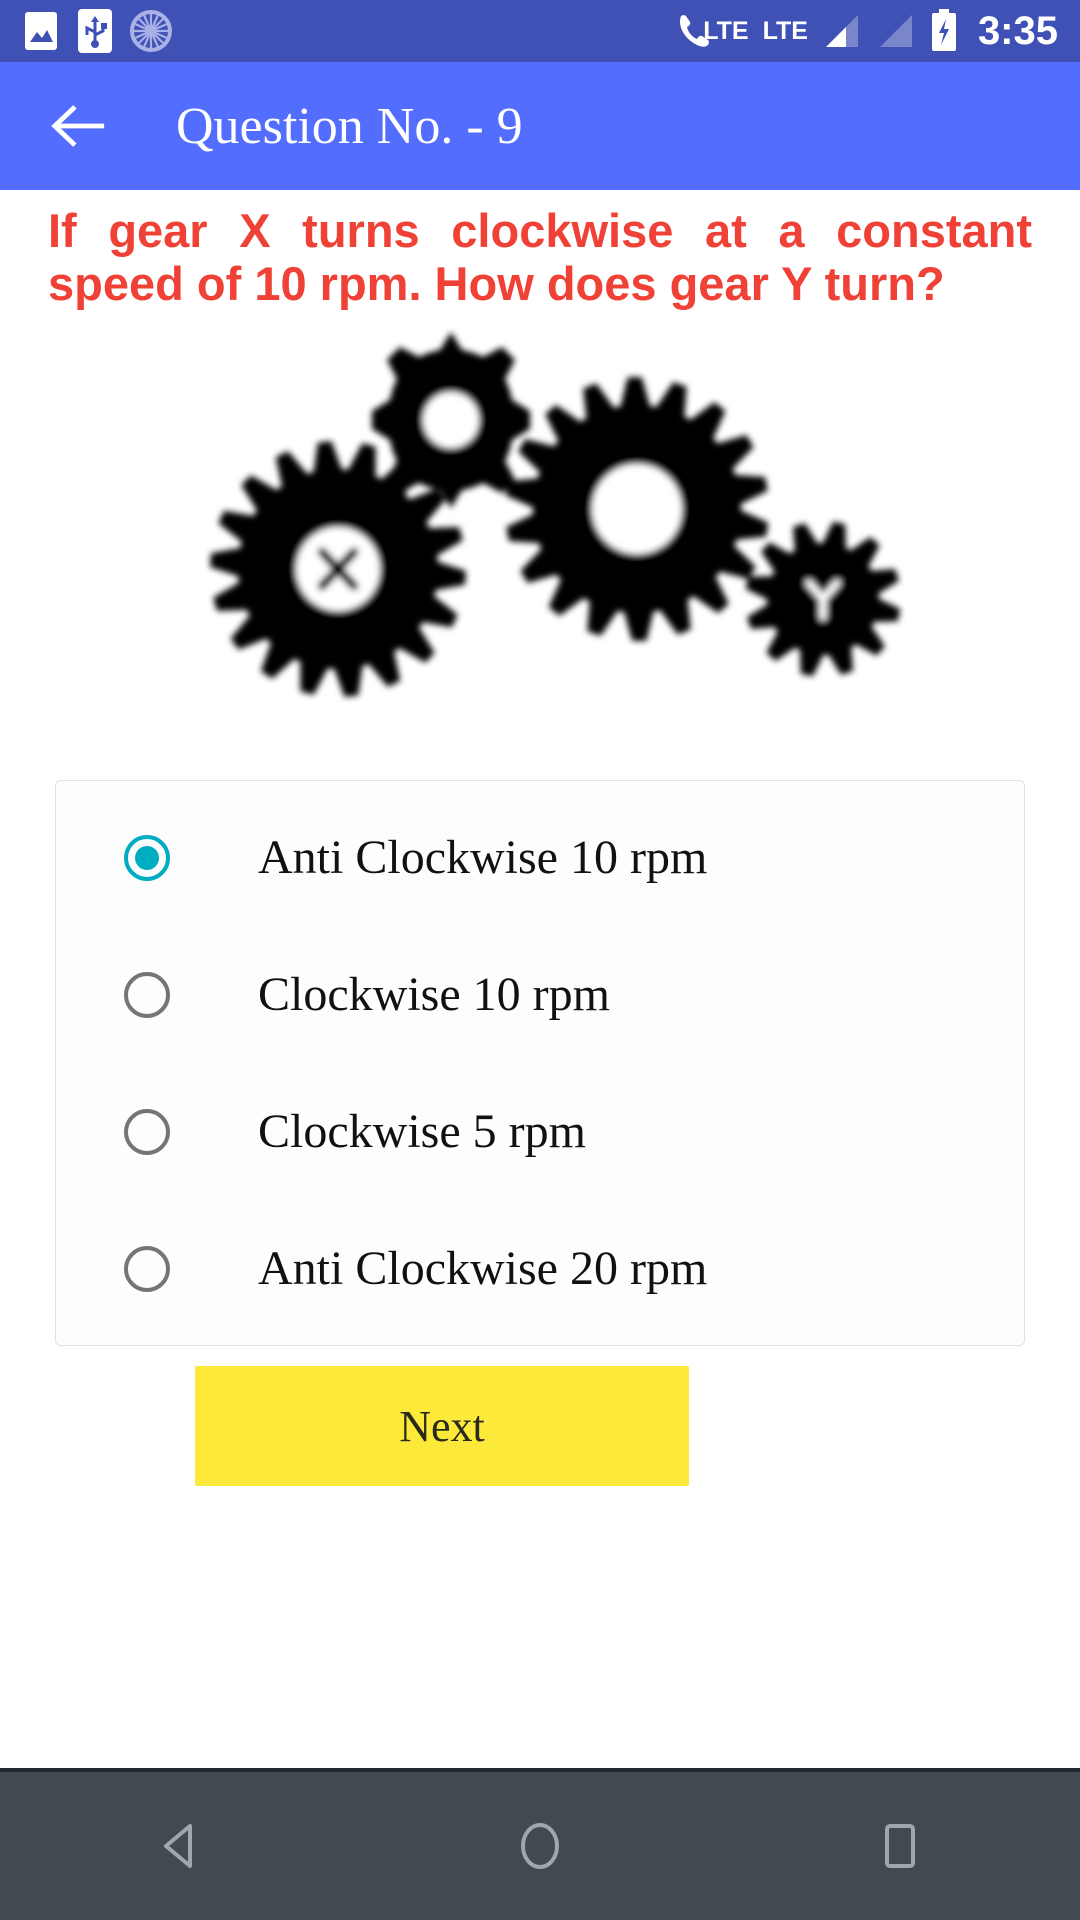 The width and height of the screenshot is (1080, 1920). Describe the element at coordinates (422, 1132) in the screenshot. I see `option-label-2: Clockwise 5 rpm` at that location.